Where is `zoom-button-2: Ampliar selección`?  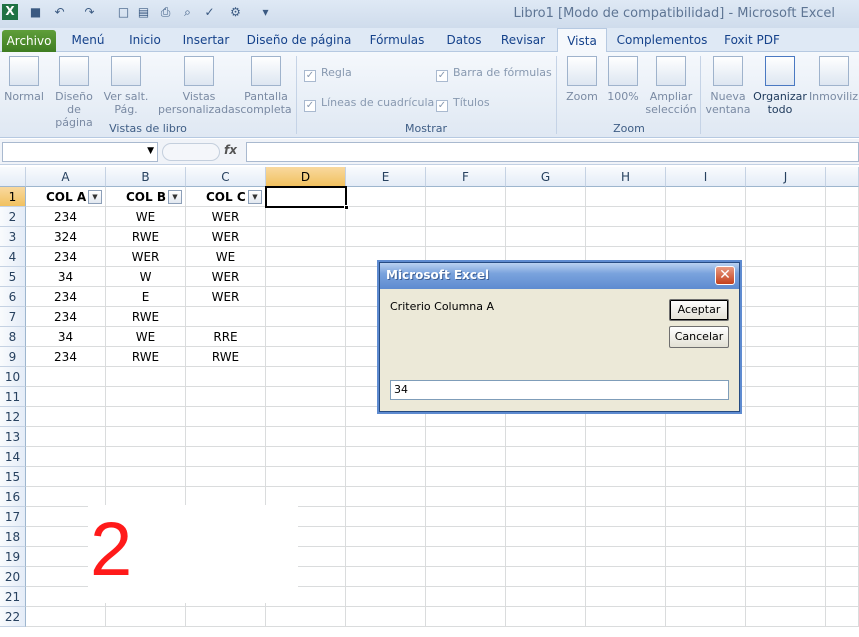
zoom-button-2: Ampliar selección is located at coordinates (671, 86).